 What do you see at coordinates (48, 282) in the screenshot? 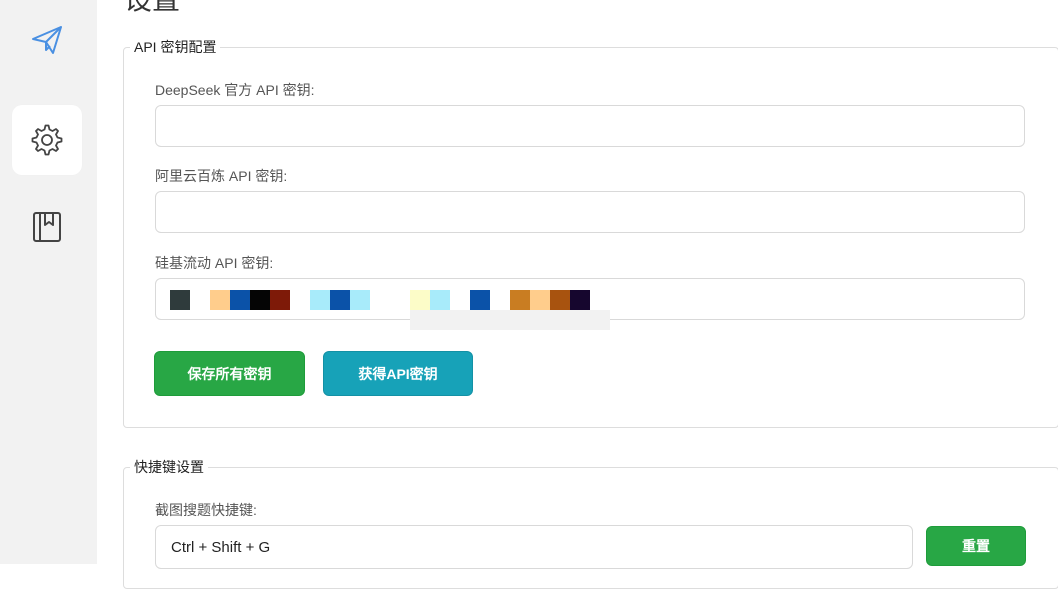
I see `sidebar` at bounding box center [48, 282].